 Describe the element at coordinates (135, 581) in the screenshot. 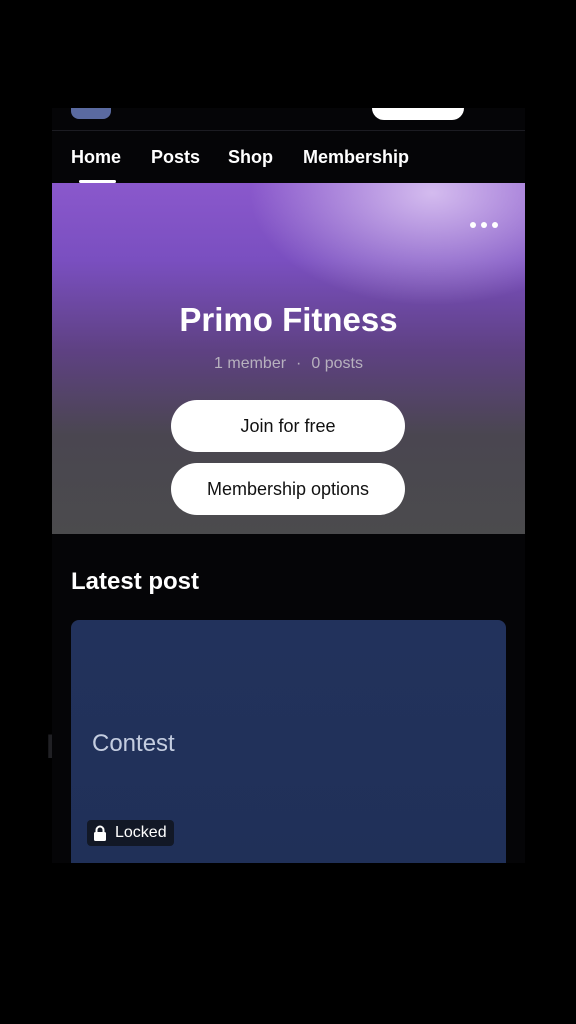

I see `latest-post-heading: Latest post` at that location.